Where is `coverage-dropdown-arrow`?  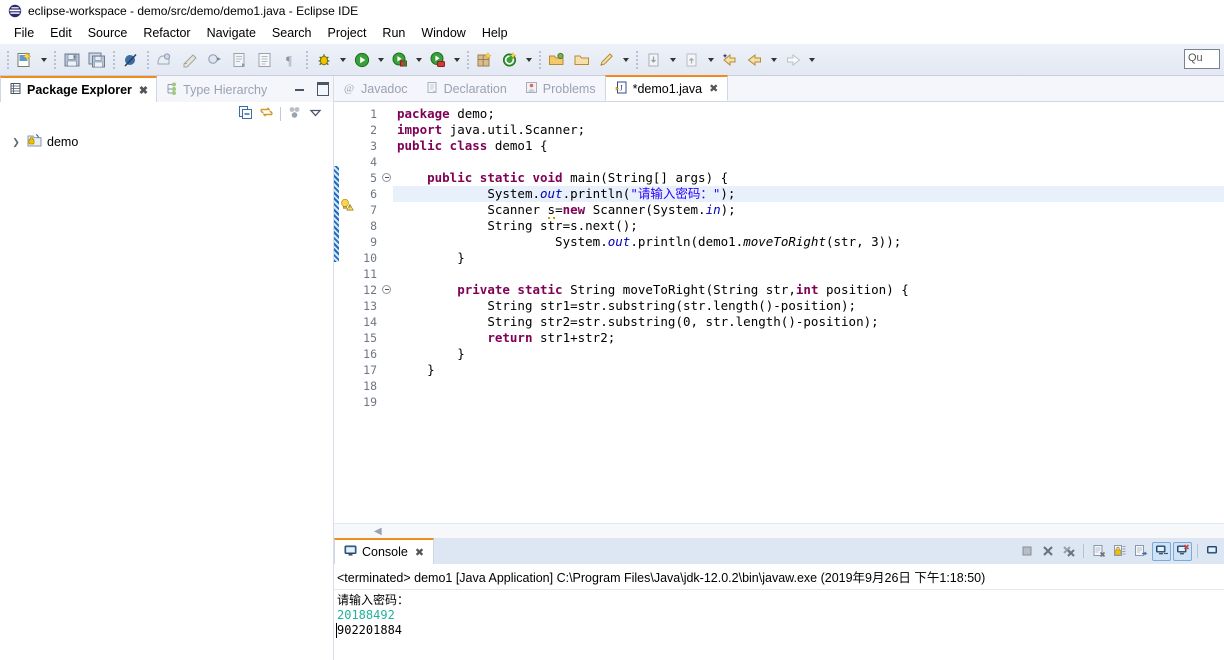
coverage-dropdown-arrow is located at coordinates (457, 60).